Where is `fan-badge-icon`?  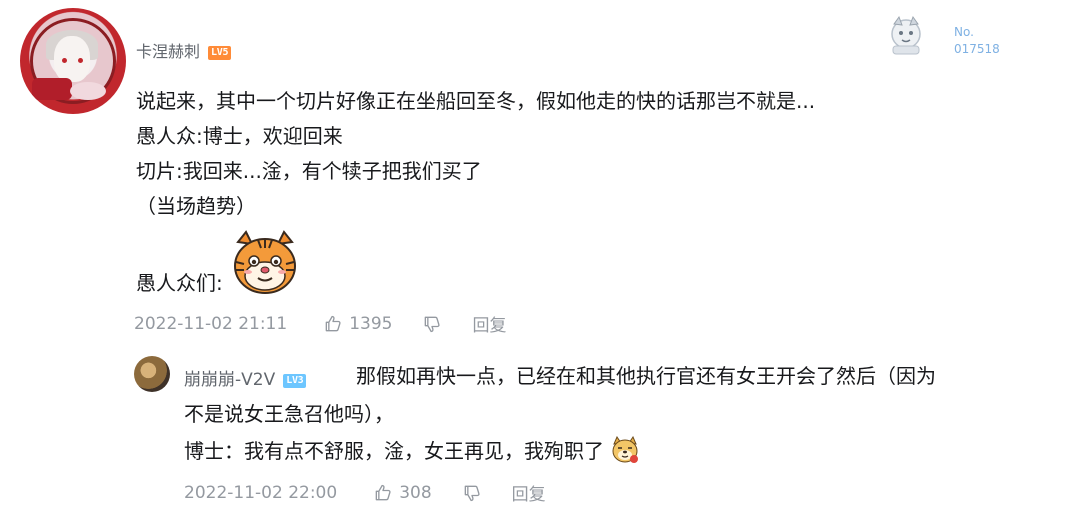
fan-badge-icon is located at coordinates (906, 35).